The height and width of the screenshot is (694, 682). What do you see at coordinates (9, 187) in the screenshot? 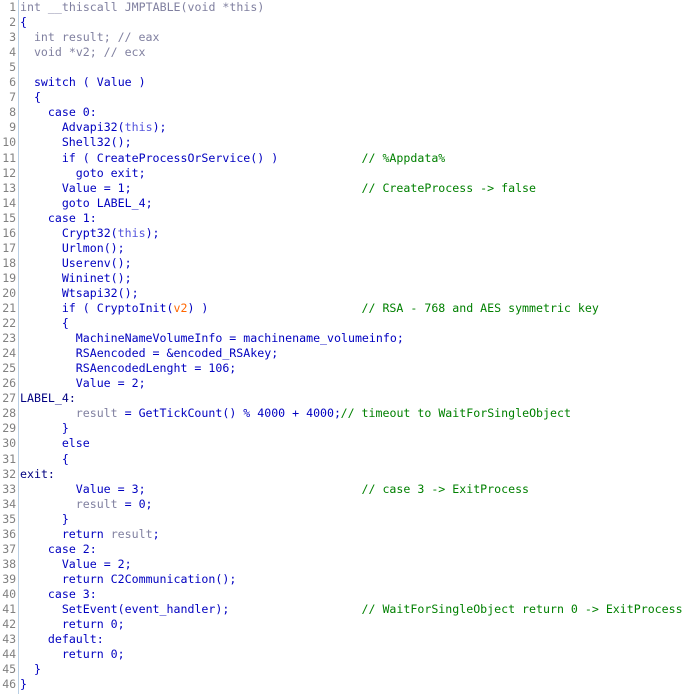
I see `line-number: 13` at bounding box center [9, 187].